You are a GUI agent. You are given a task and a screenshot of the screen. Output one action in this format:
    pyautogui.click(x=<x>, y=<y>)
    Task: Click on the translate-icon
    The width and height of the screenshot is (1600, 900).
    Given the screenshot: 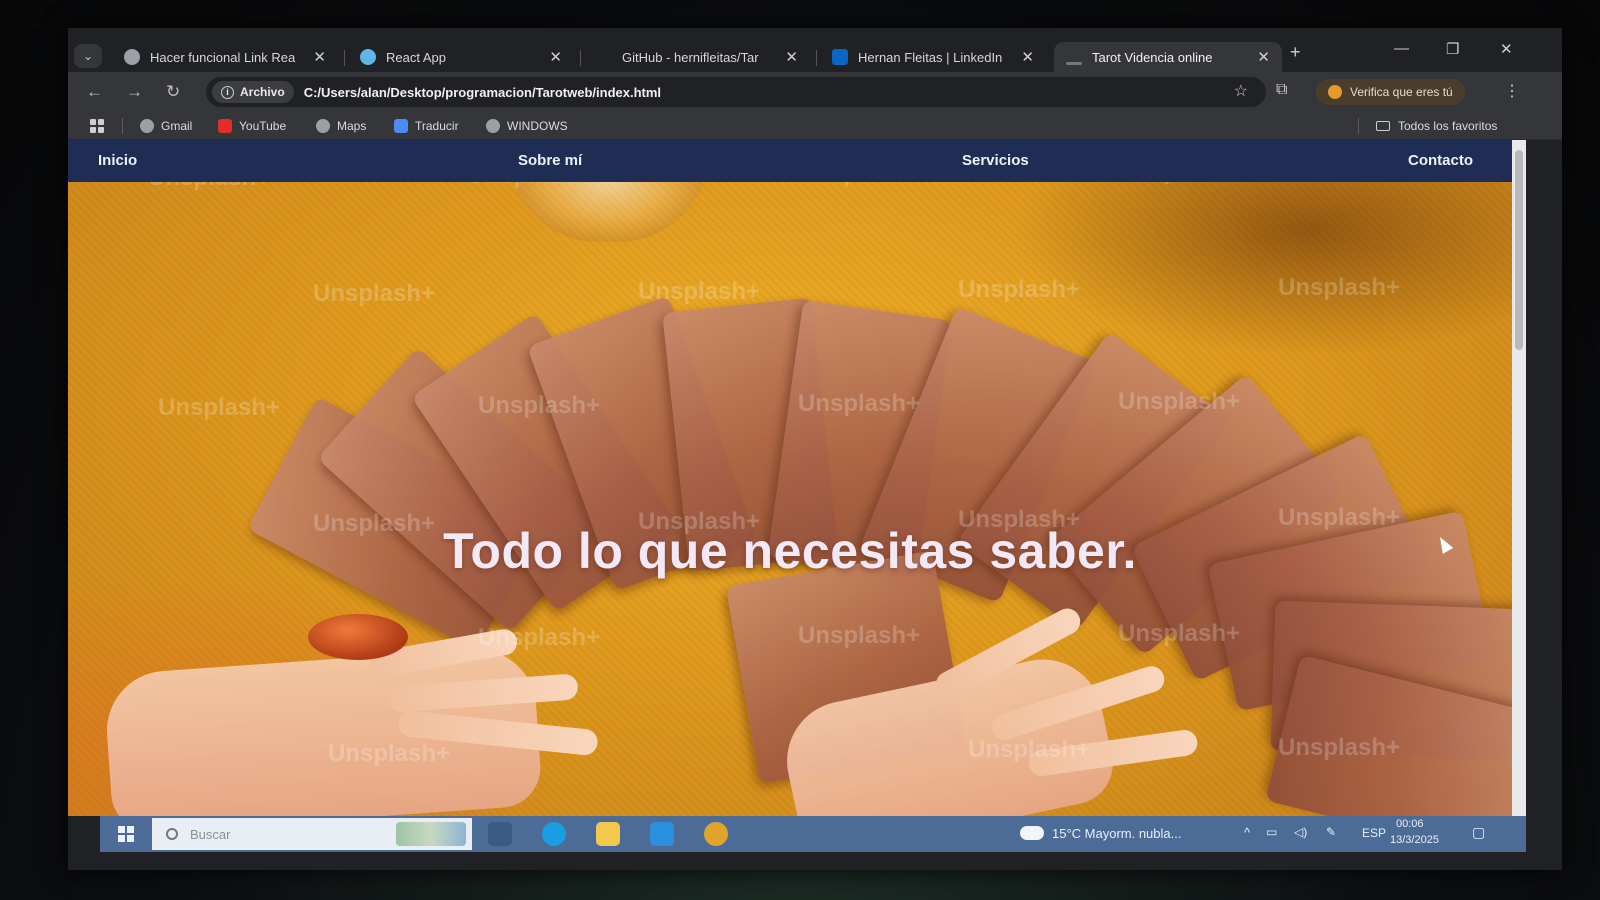 What is the action you would take?
    pyautogui.click(x=401, y=126)
    